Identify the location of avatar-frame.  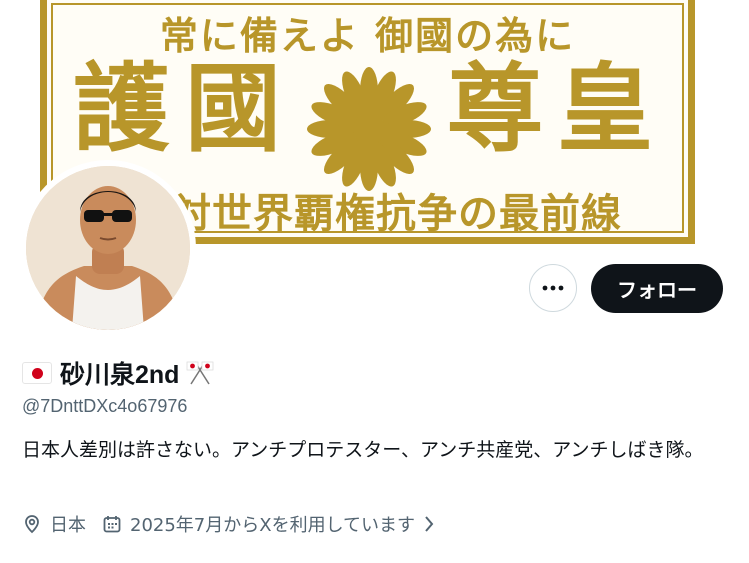
(108, 248).